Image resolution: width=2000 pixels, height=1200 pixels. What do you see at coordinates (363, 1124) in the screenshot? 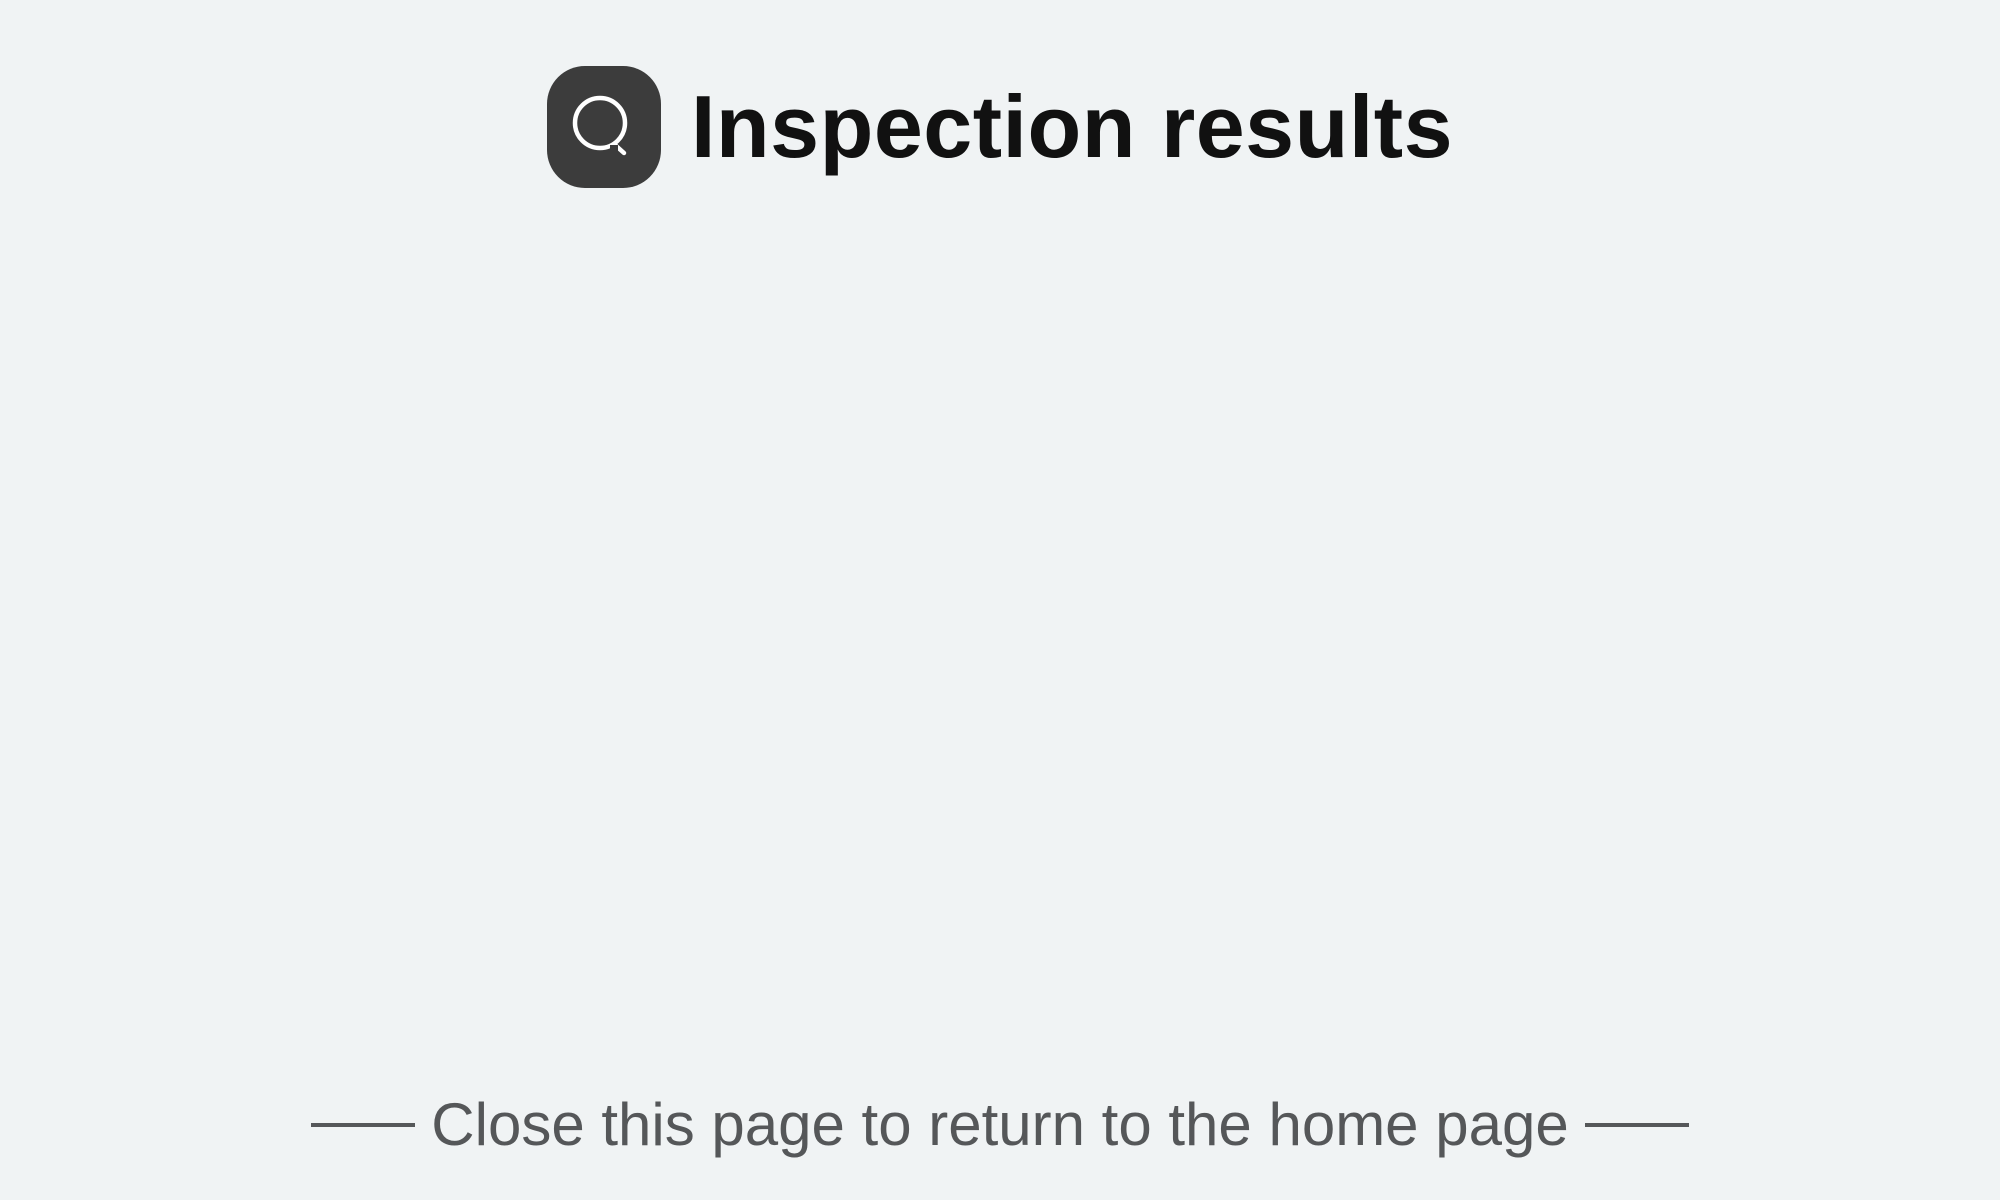
I see `divider-left` at bounding box center [363, 1124].